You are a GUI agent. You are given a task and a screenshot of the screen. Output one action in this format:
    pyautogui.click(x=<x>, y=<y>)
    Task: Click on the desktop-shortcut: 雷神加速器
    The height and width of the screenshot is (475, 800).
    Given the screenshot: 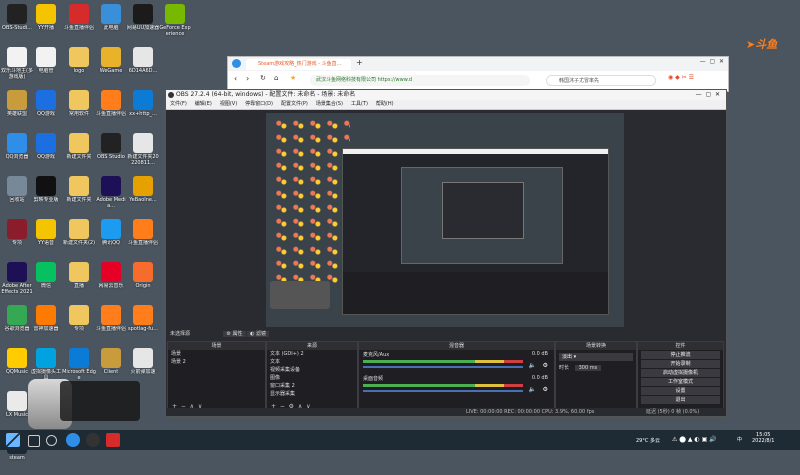 What is the action you would take?
    pyautogui.click(x=46, y=325)
    